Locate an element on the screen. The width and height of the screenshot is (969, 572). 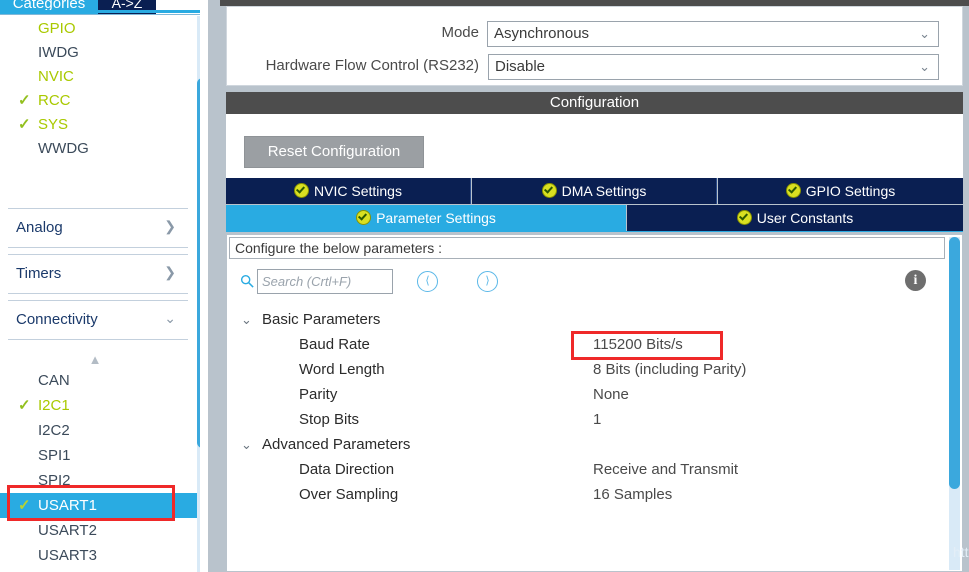
sidebar-item-can: CAN is located at coordinates (94, 380).